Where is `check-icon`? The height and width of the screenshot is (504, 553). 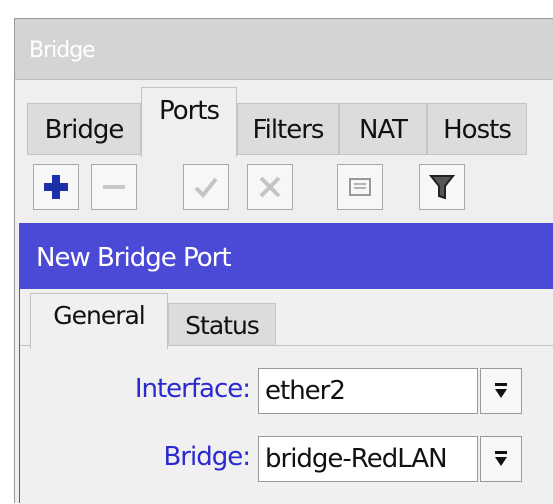 check-icon is located at coordinates (206, 187).